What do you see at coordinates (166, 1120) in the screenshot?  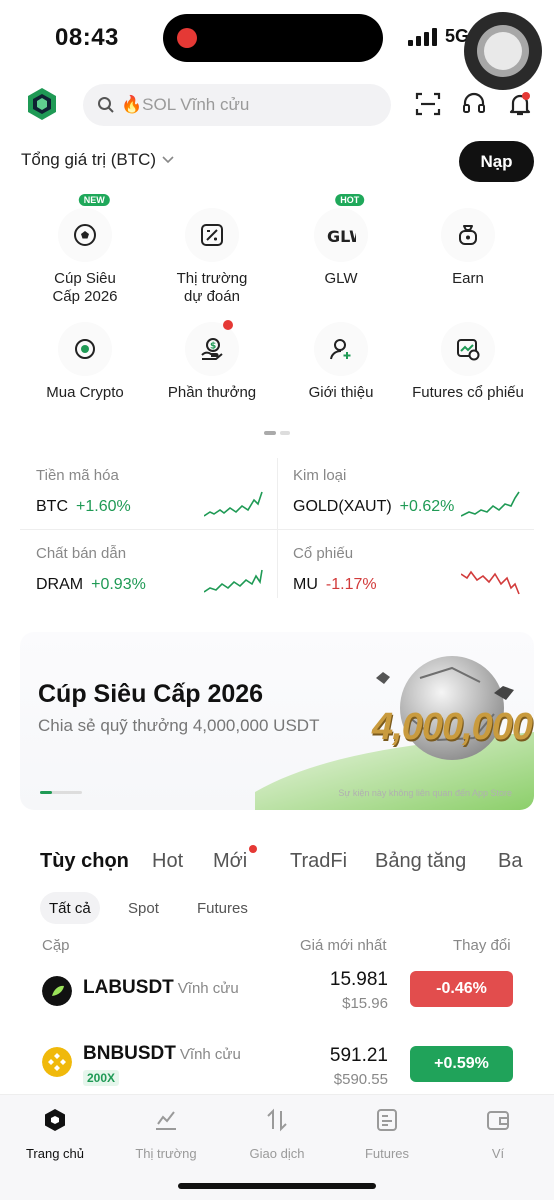 I see `markets-chart-icon` at bounding box center [166, 1120].